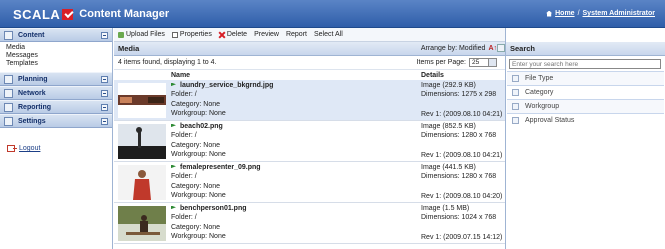 Image resolution: width=665 pixels, height=249 pixels. I want to click on upload-files-button: Upload Files, so click(141, 34).